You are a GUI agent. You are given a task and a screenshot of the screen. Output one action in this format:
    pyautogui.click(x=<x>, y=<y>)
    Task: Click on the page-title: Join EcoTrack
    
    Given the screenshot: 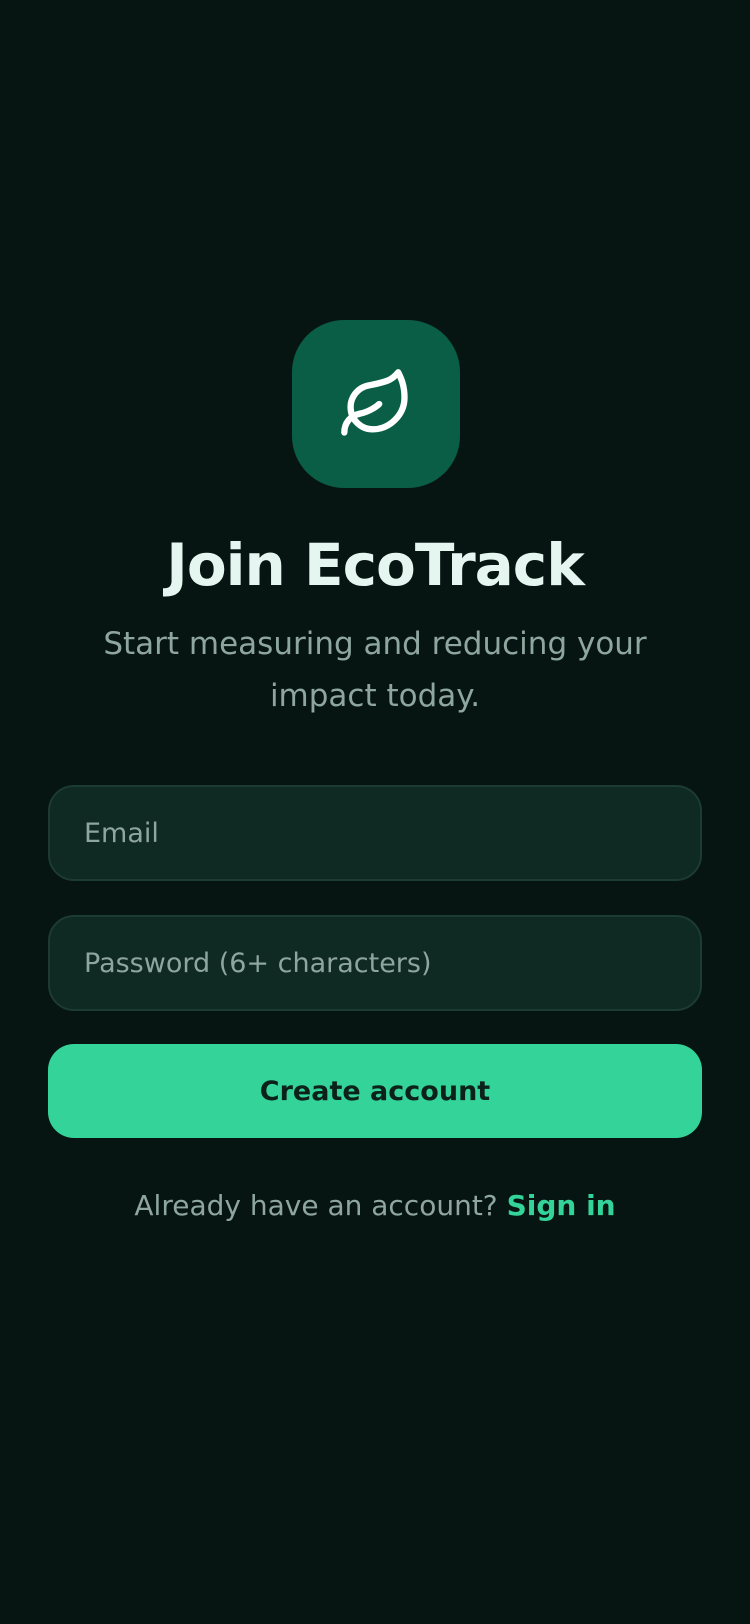 What is the action you would take?
    pyautogui.click(x=375, y=565)
    